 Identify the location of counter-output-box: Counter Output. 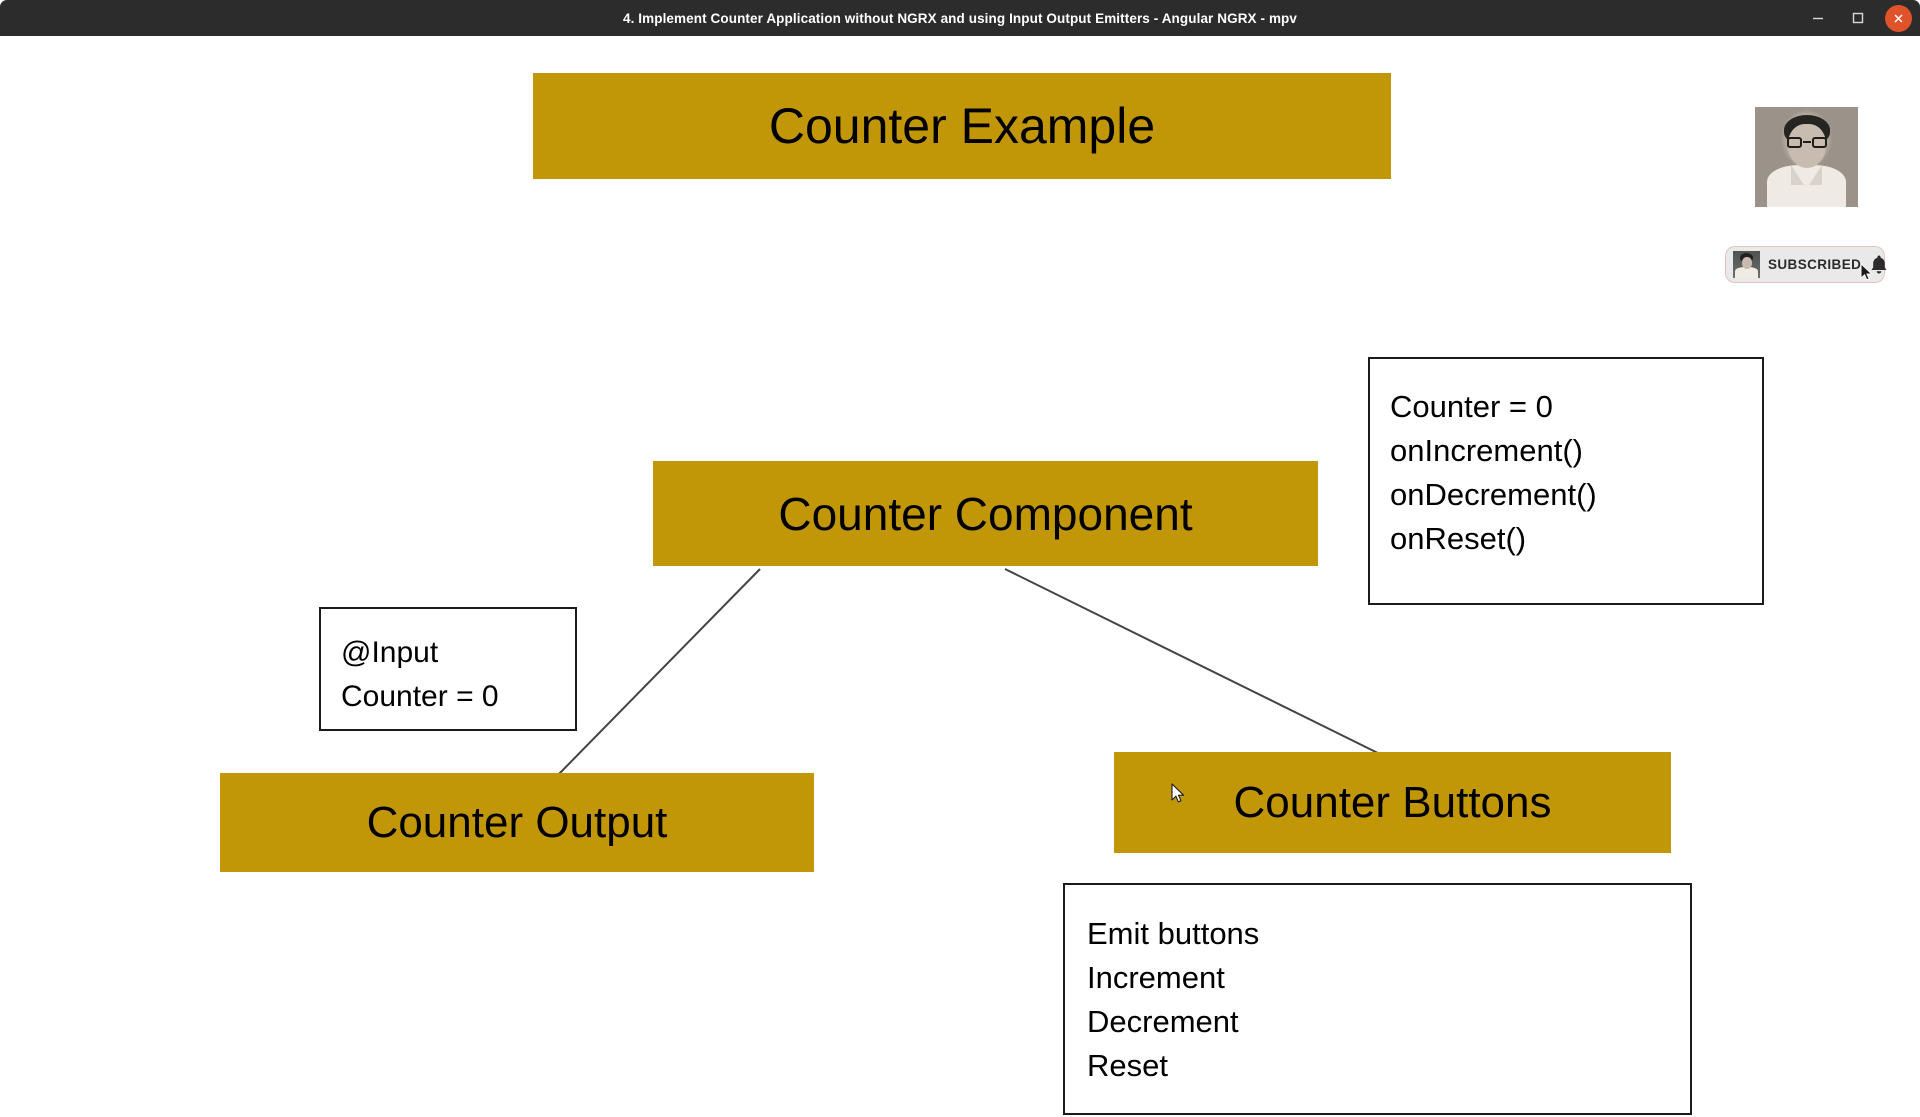
(517, 822).